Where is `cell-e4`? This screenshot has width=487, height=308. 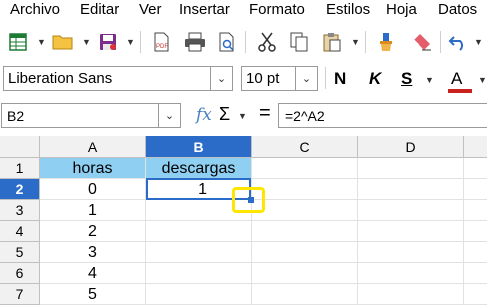 cell-e4 is located at coordinates (475, 231).